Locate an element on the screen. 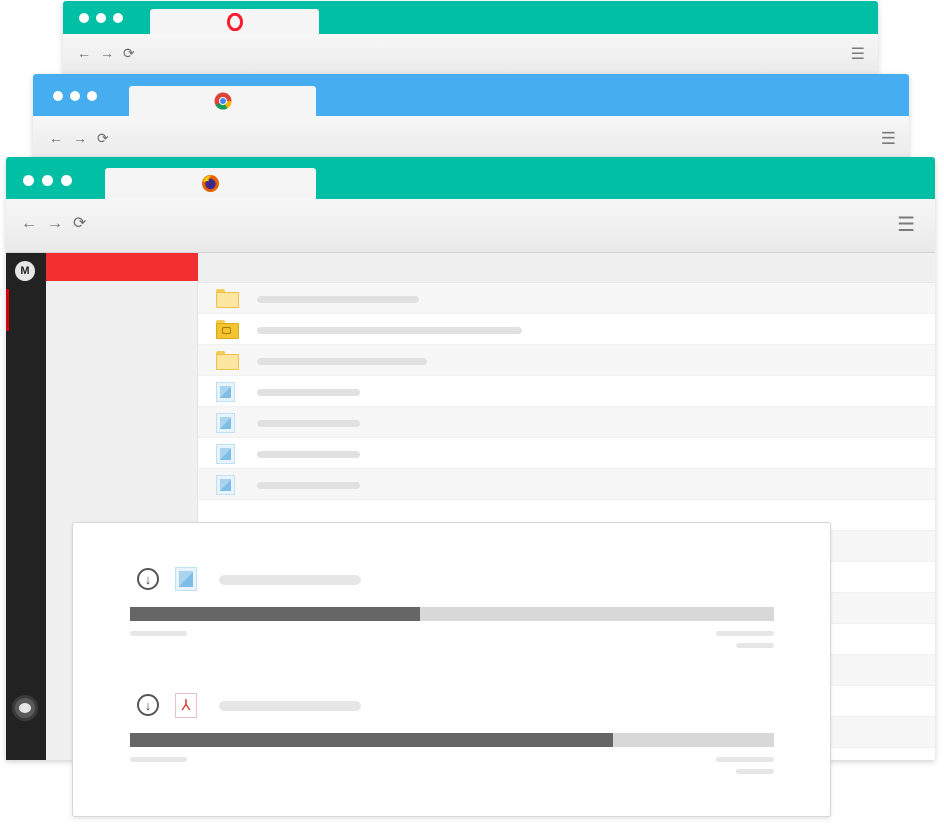 This screenshot has height=830, width=944. pdf-file-icon: ⅄ is located at coordinates (186, 705).